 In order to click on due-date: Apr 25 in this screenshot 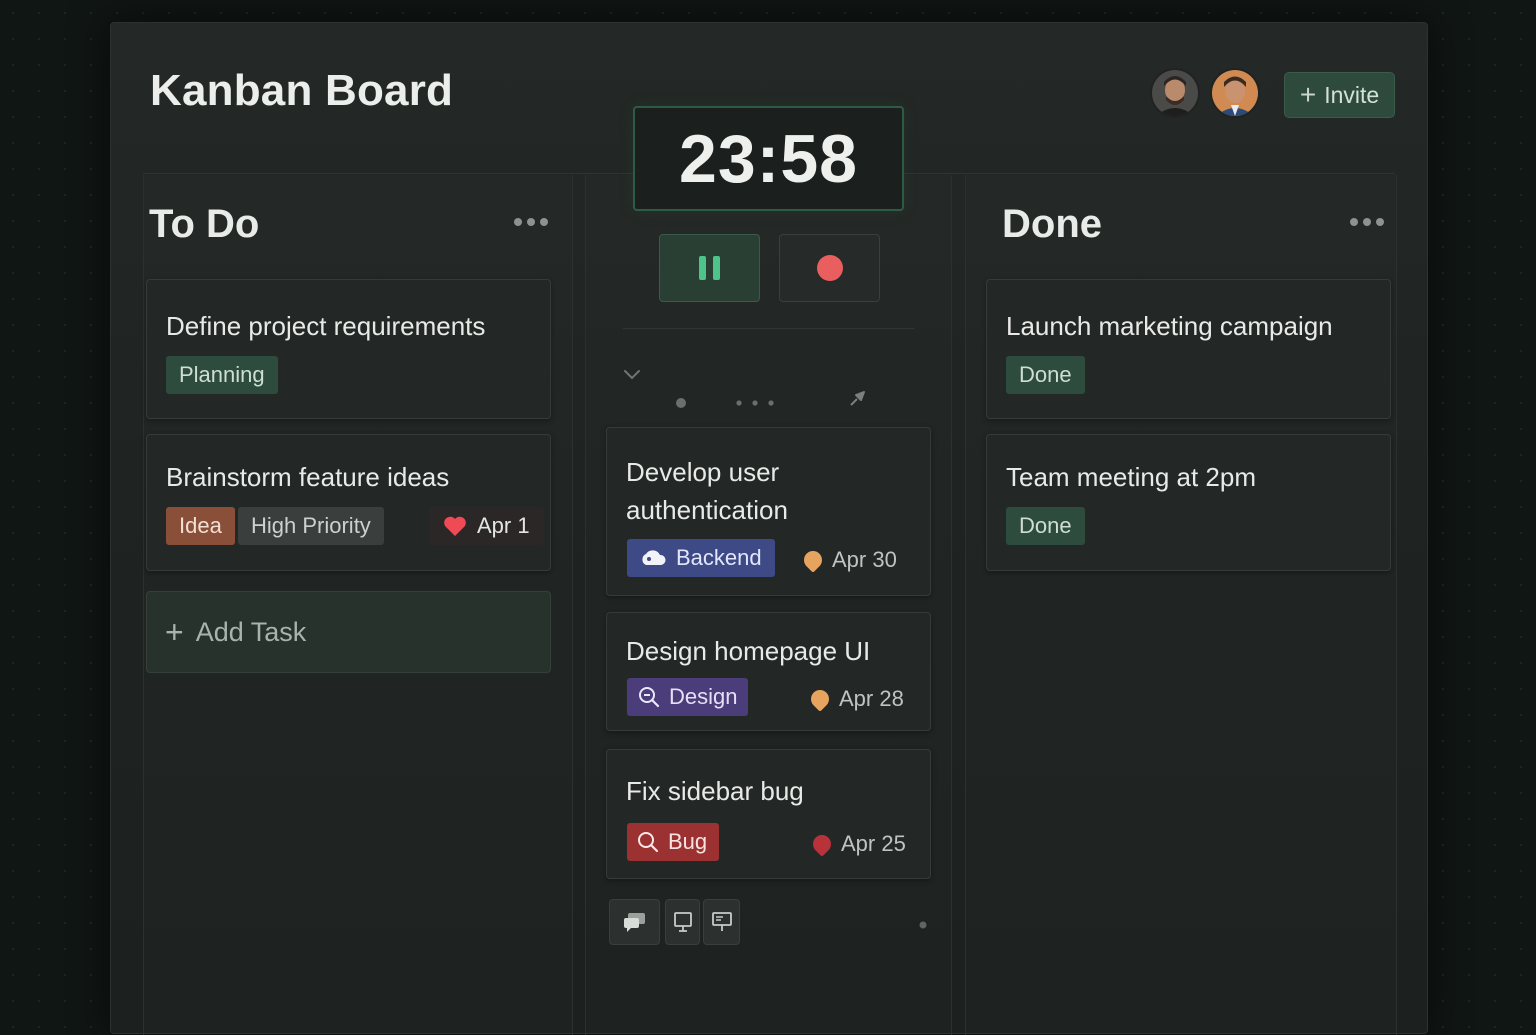, I will do `click(857, 844)`.